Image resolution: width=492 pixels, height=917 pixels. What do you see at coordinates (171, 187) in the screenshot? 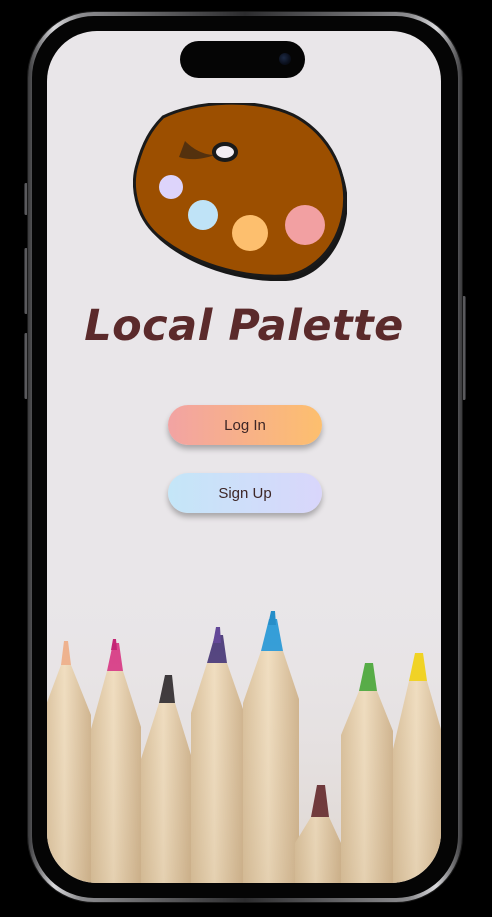
I see `lavender-paint-dot` at bounding box center [171, 187].